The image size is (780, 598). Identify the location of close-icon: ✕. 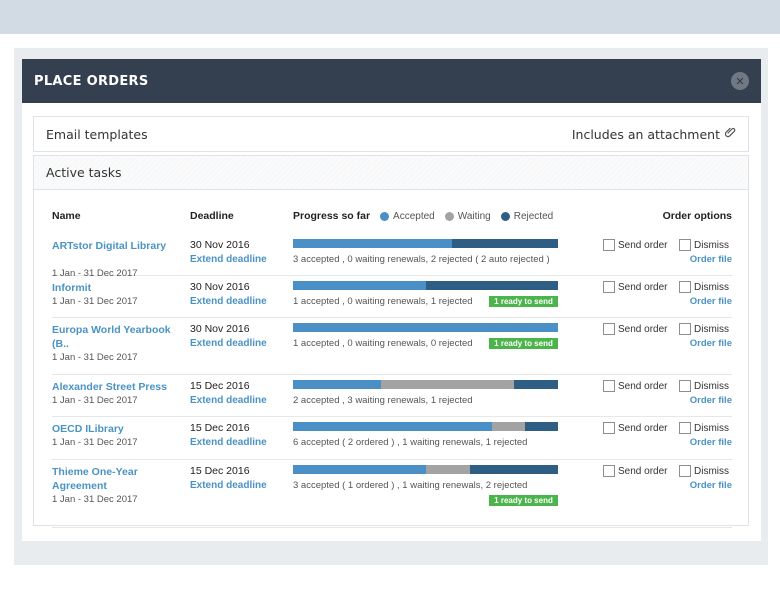
(740, 81).